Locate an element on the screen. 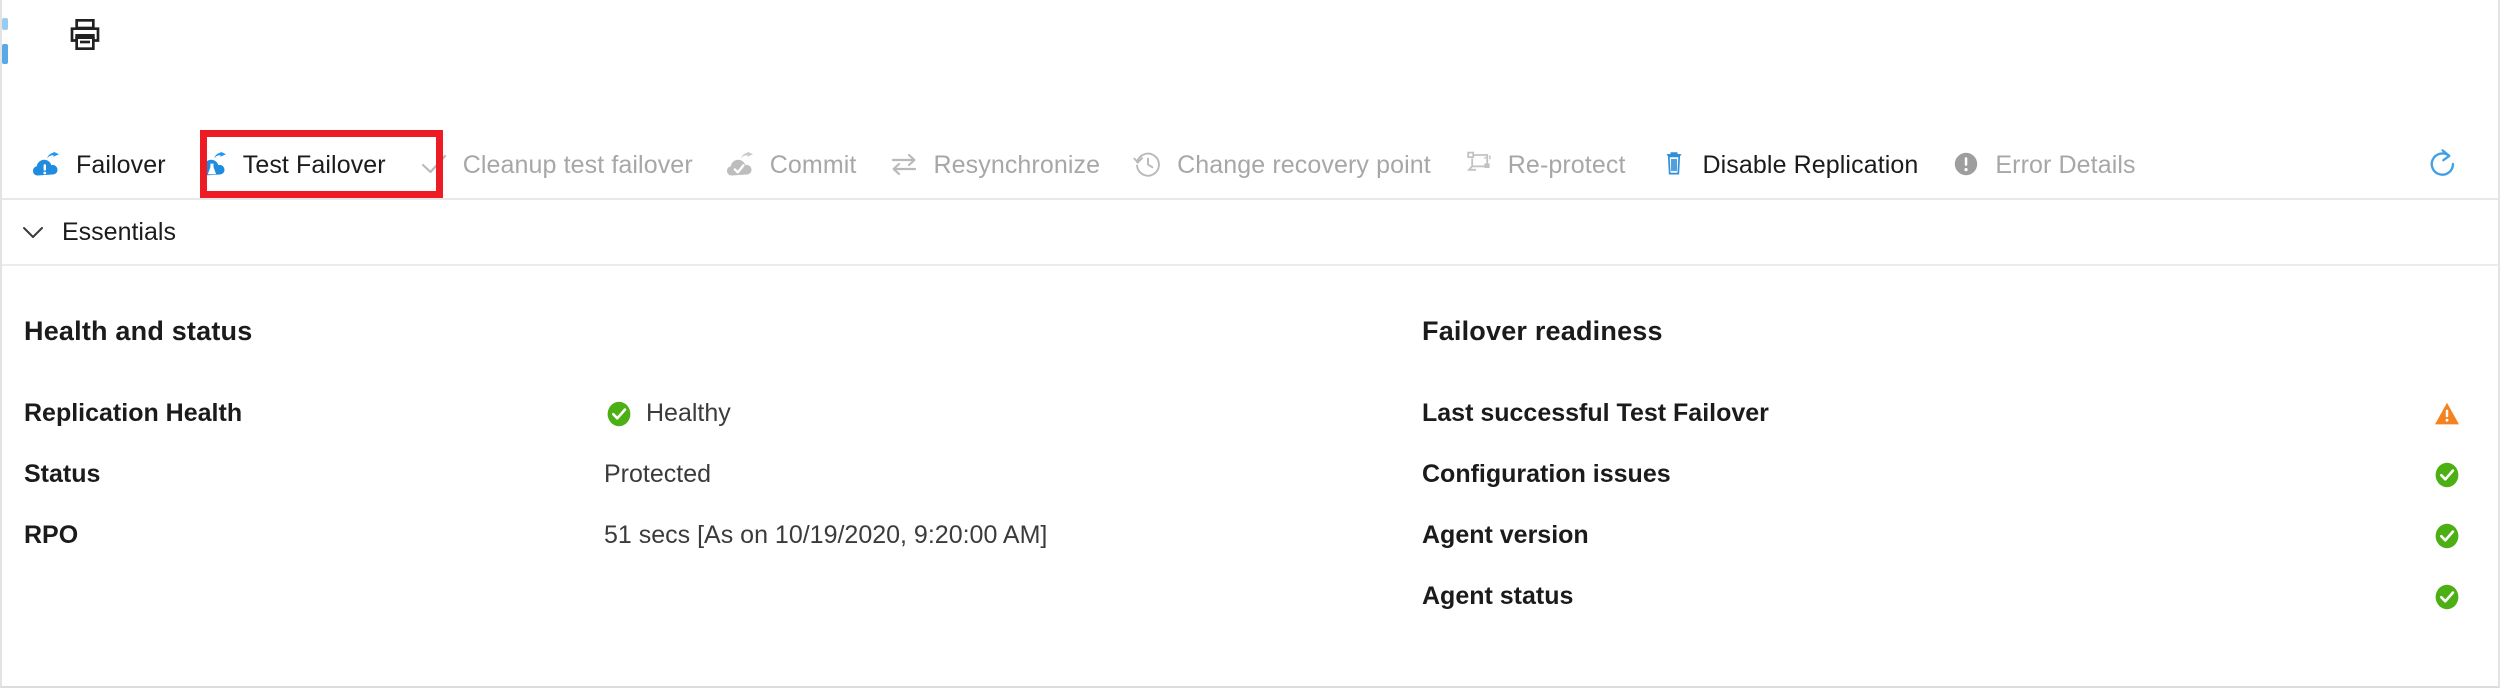 This screenshot has height=688, width=2500. row-value: 51 secs [As on 10/19/2020, 9:20:00 AM] is located at coordinates (826, 535).